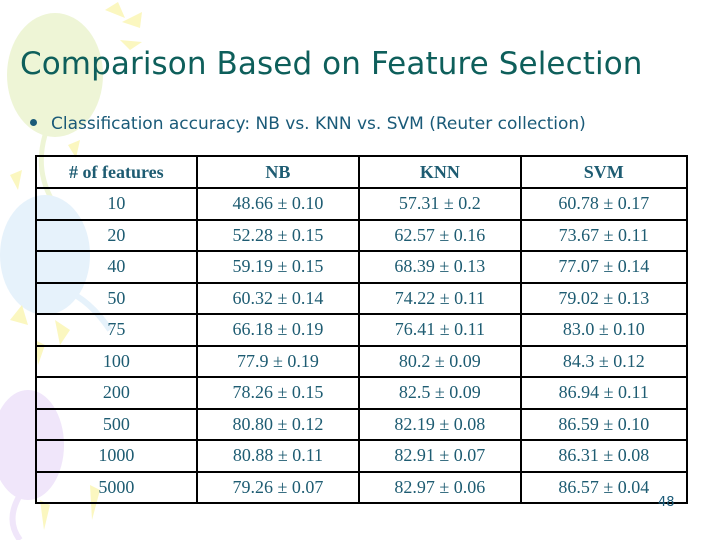 The width and height of the screenshot is (720, 540). Describe the element at coordinates (116, 456) in the screenshot. I see `features-cell: 1000` at that location.